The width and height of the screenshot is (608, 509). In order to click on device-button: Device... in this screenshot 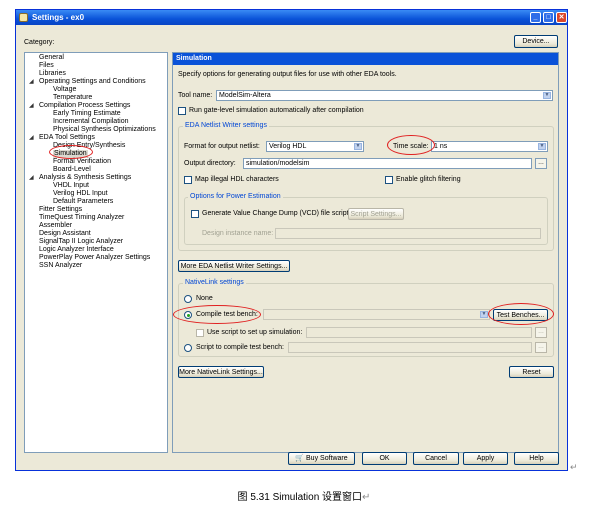, I will do `click(536, 41)`.